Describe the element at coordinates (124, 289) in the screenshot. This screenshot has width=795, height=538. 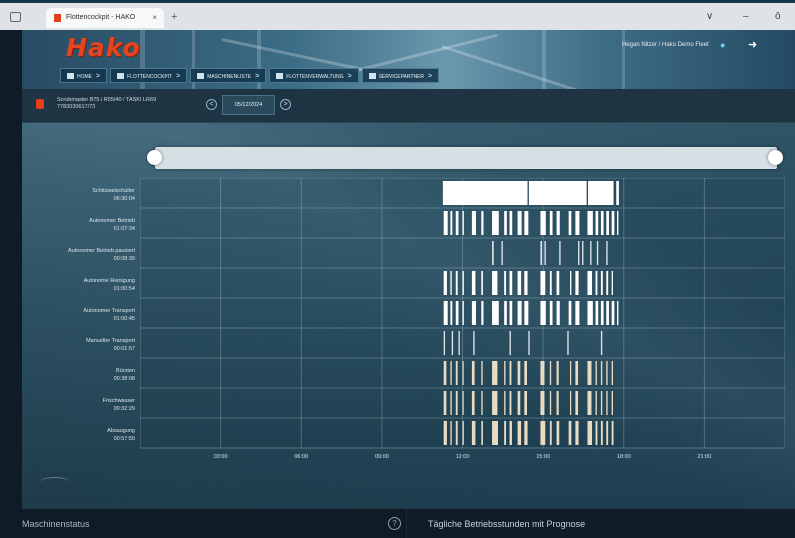
I see `row-duration: 01:00:54` at that location.